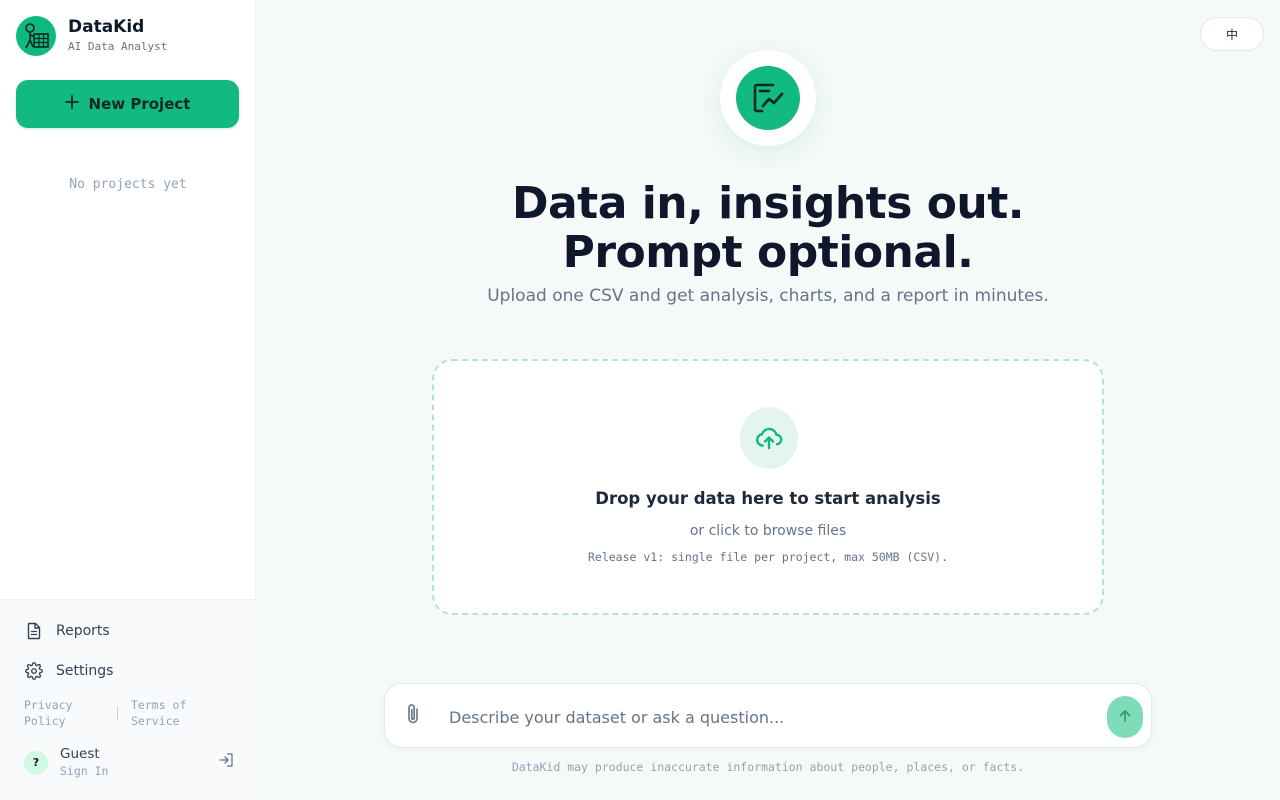 The height and width of the screenshot is (800, 1280). I want to click on chart-report-icon, so click(768, 98).